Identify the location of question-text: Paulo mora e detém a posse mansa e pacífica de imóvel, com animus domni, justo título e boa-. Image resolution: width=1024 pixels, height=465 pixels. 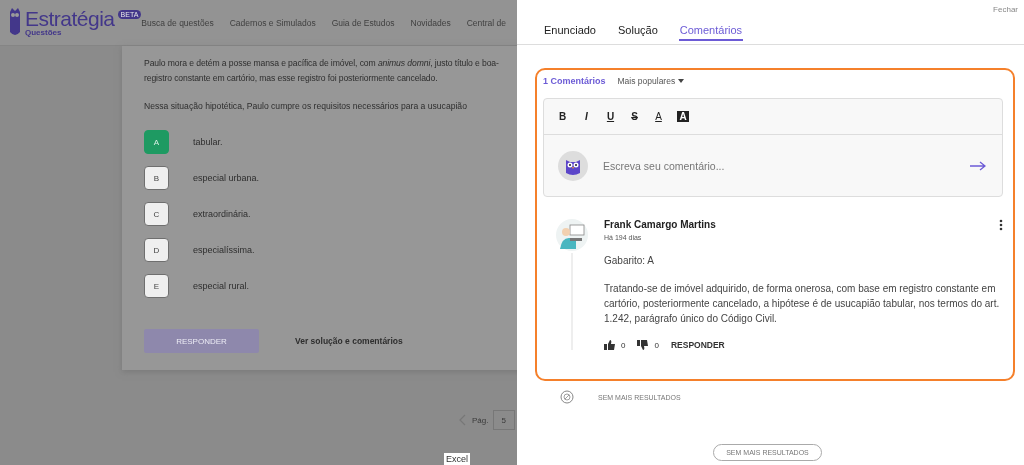
(322, 63).